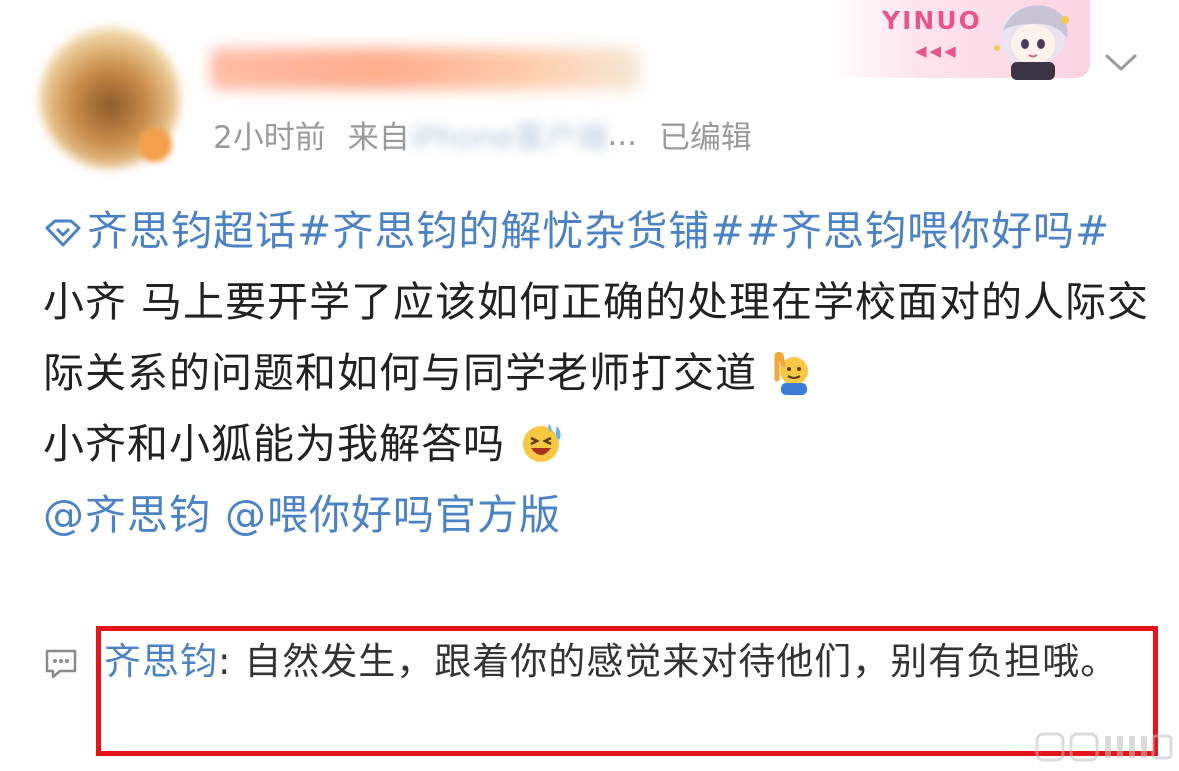  What do you see at coordinates (1031, 42) in the screenshot?
I see `character-sticker-icon` at bounding box center [1031, 42].